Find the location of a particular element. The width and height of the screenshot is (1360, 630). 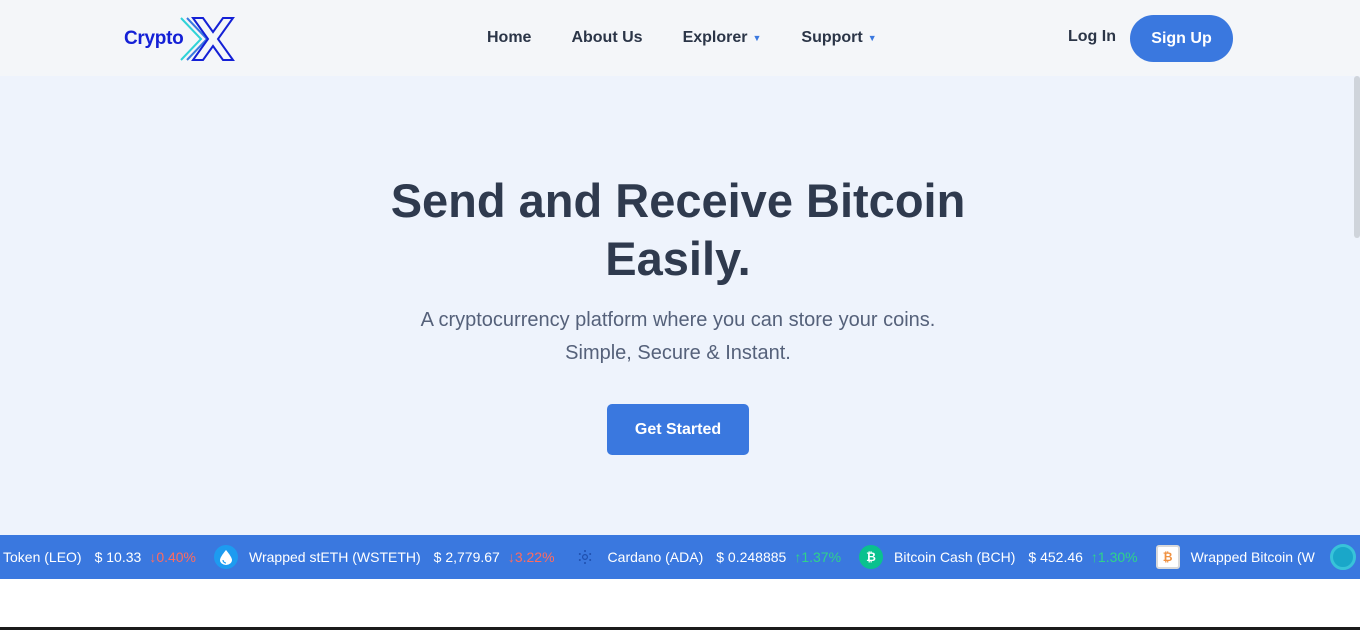

ticker-item: Token (LEO) $ 10.33 ↓ 0.40% is located at coordinates (99, 557).